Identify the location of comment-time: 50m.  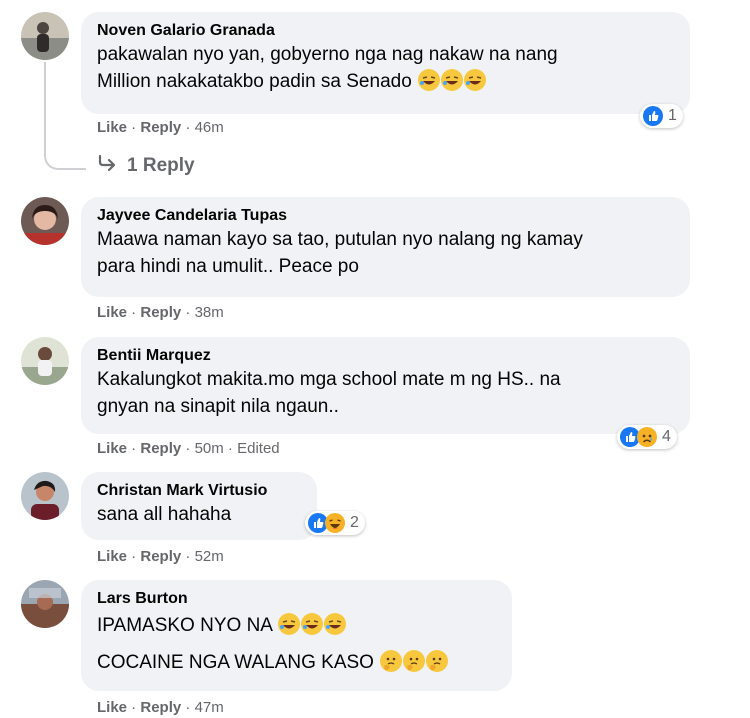
(209, 448).